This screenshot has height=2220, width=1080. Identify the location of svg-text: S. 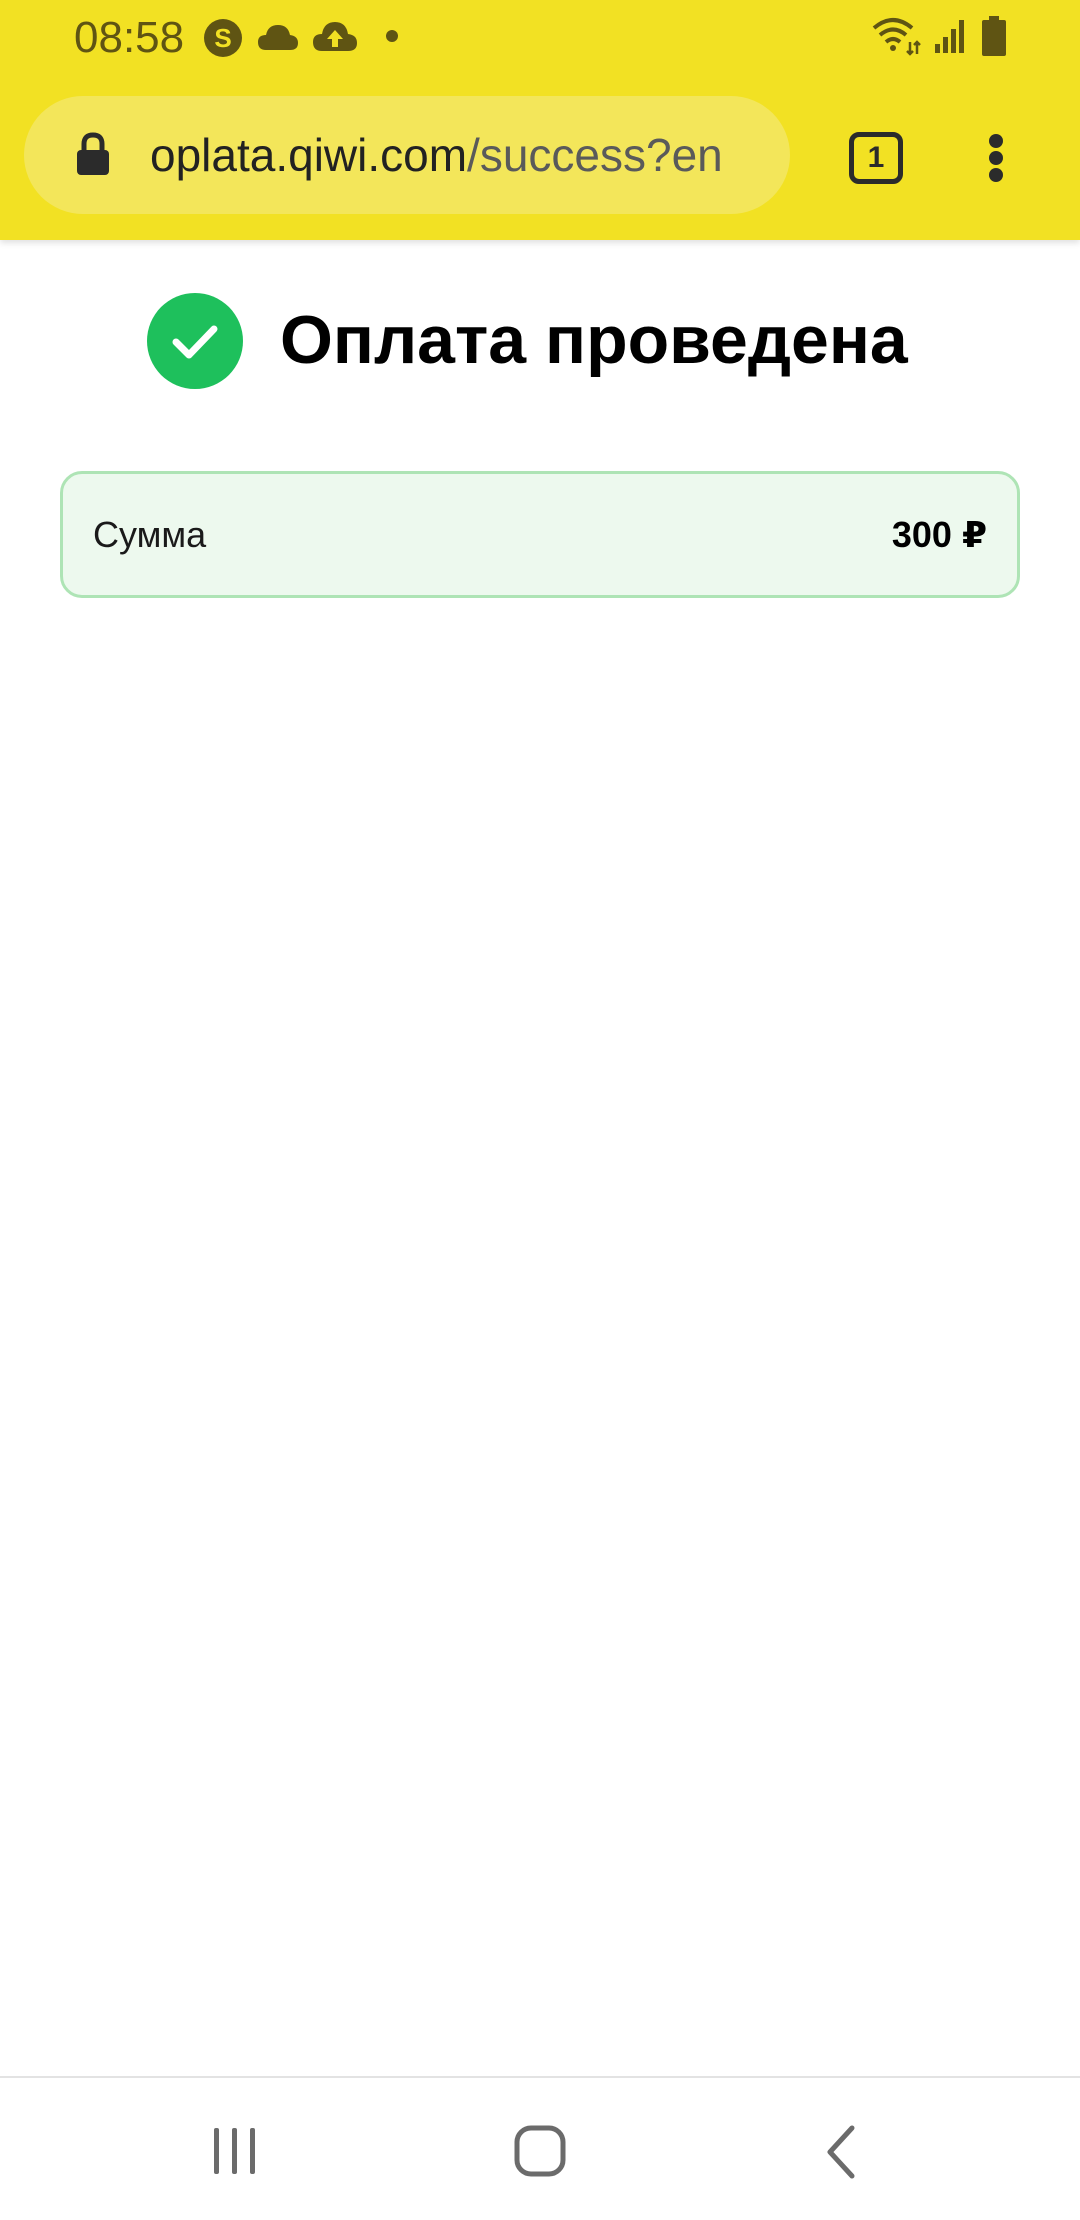
(222, 38).